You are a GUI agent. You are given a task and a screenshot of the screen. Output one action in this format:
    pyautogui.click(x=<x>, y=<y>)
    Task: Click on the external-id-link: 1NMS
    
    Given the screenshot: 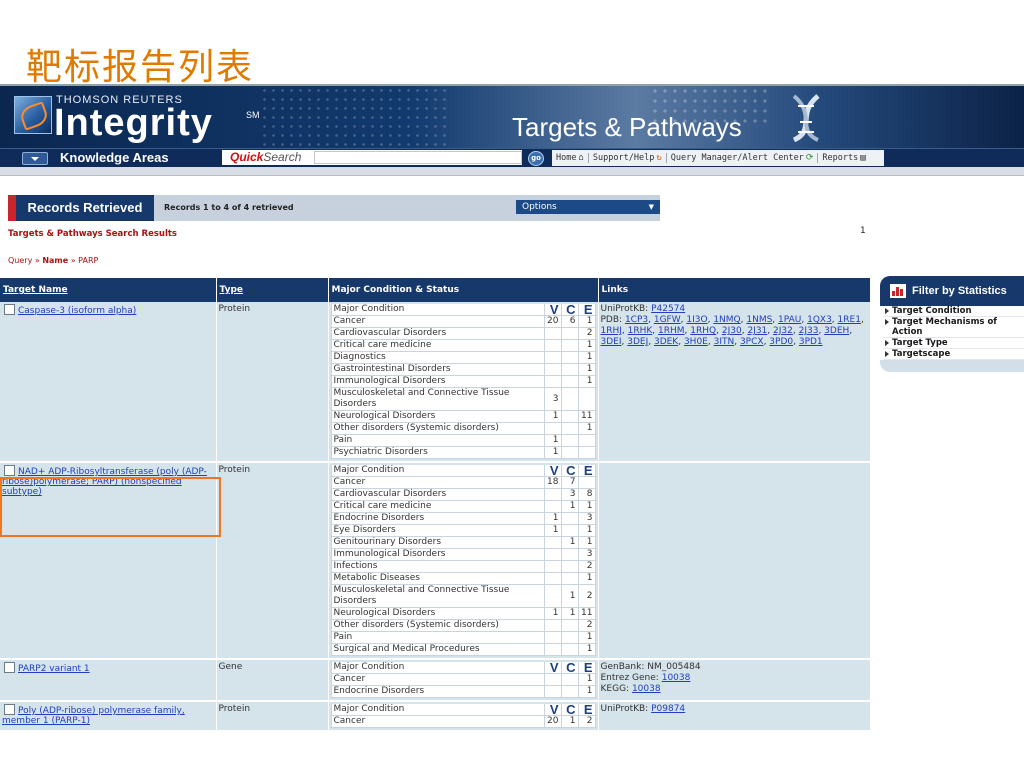 What is the action you would take?
    pyautogui.click(x=759, y=320)
    